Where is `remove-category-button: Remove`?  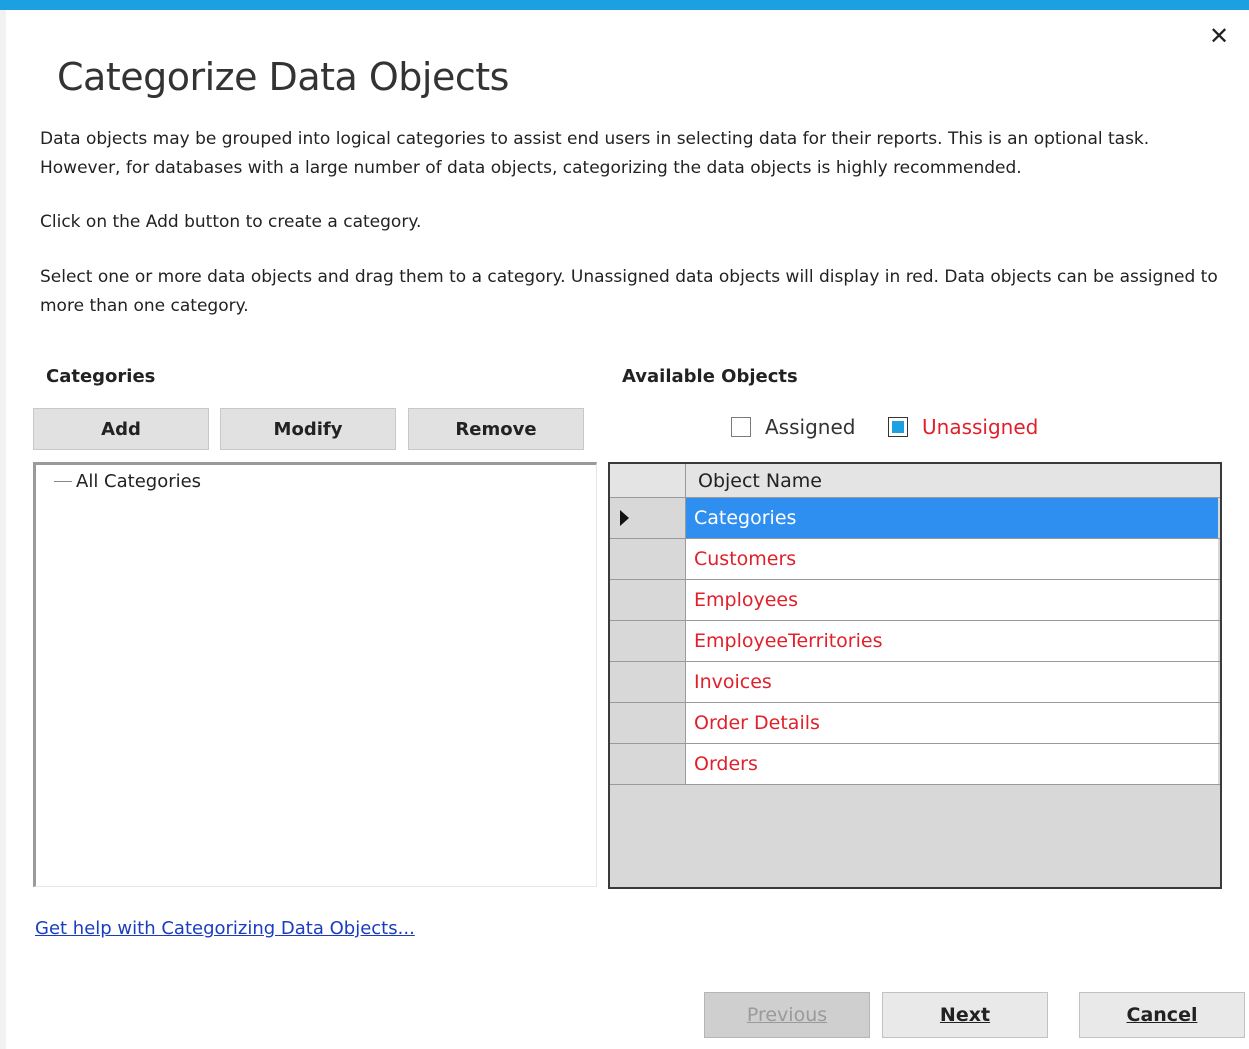 remove-category-button: Remove is located at coordinates (496, 429).